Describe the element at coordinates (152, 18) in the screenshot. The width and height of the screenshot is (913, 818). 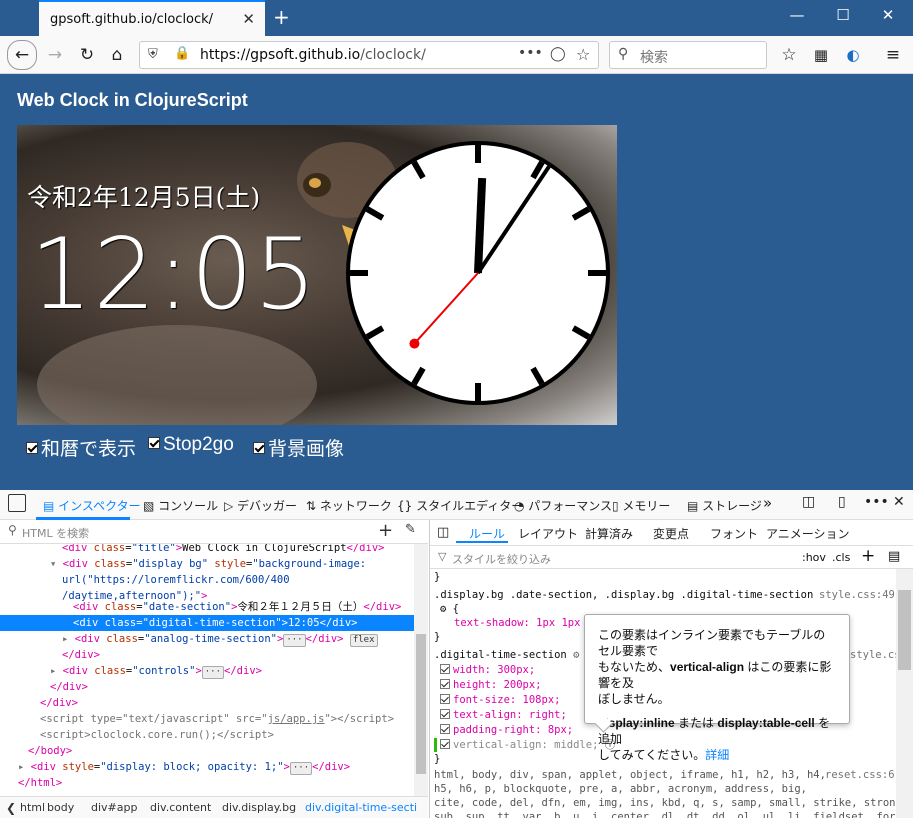
I see `browser-tab: gpsoft.github.io/cloclock/ ✕` at that location.